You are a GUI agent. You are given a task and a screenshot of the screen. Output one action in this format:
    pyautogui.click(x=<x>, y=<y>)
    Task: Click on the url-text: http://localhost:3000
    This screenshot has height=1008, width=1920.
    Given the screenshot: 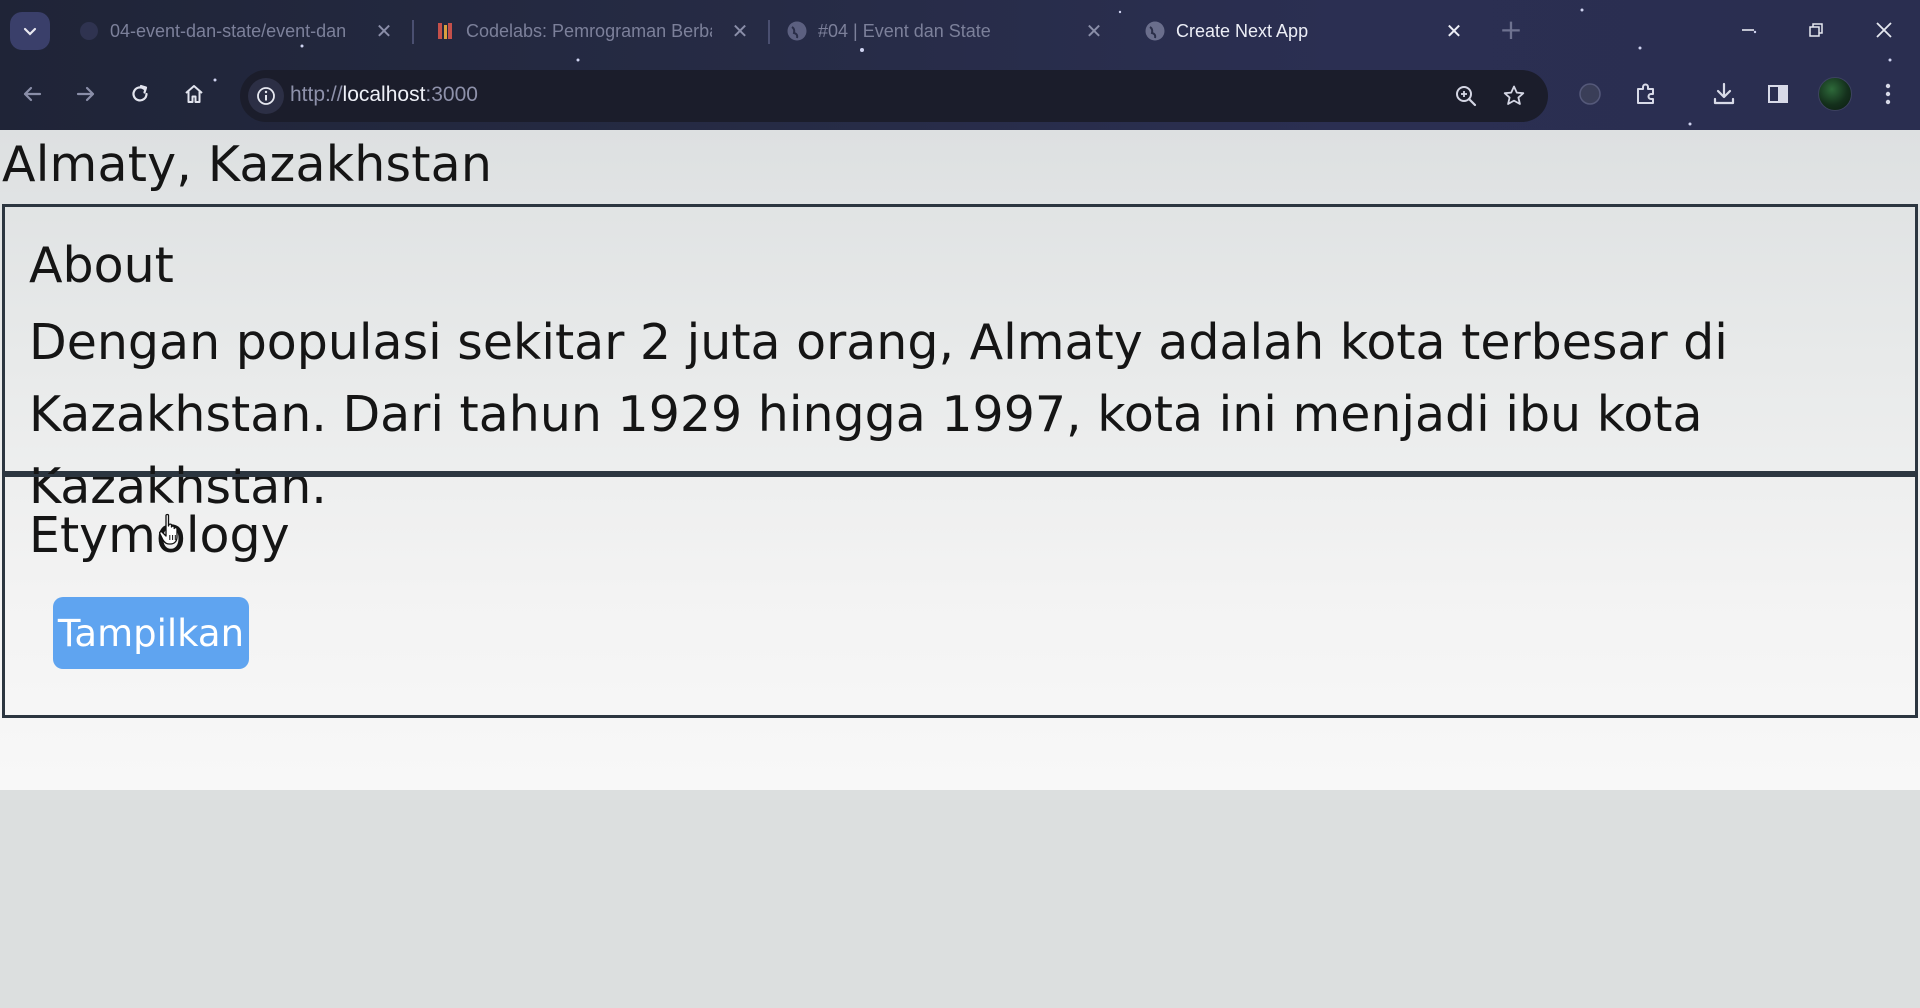 What is the action you would take?
    pyautogui.click(x=384, y=95)
    